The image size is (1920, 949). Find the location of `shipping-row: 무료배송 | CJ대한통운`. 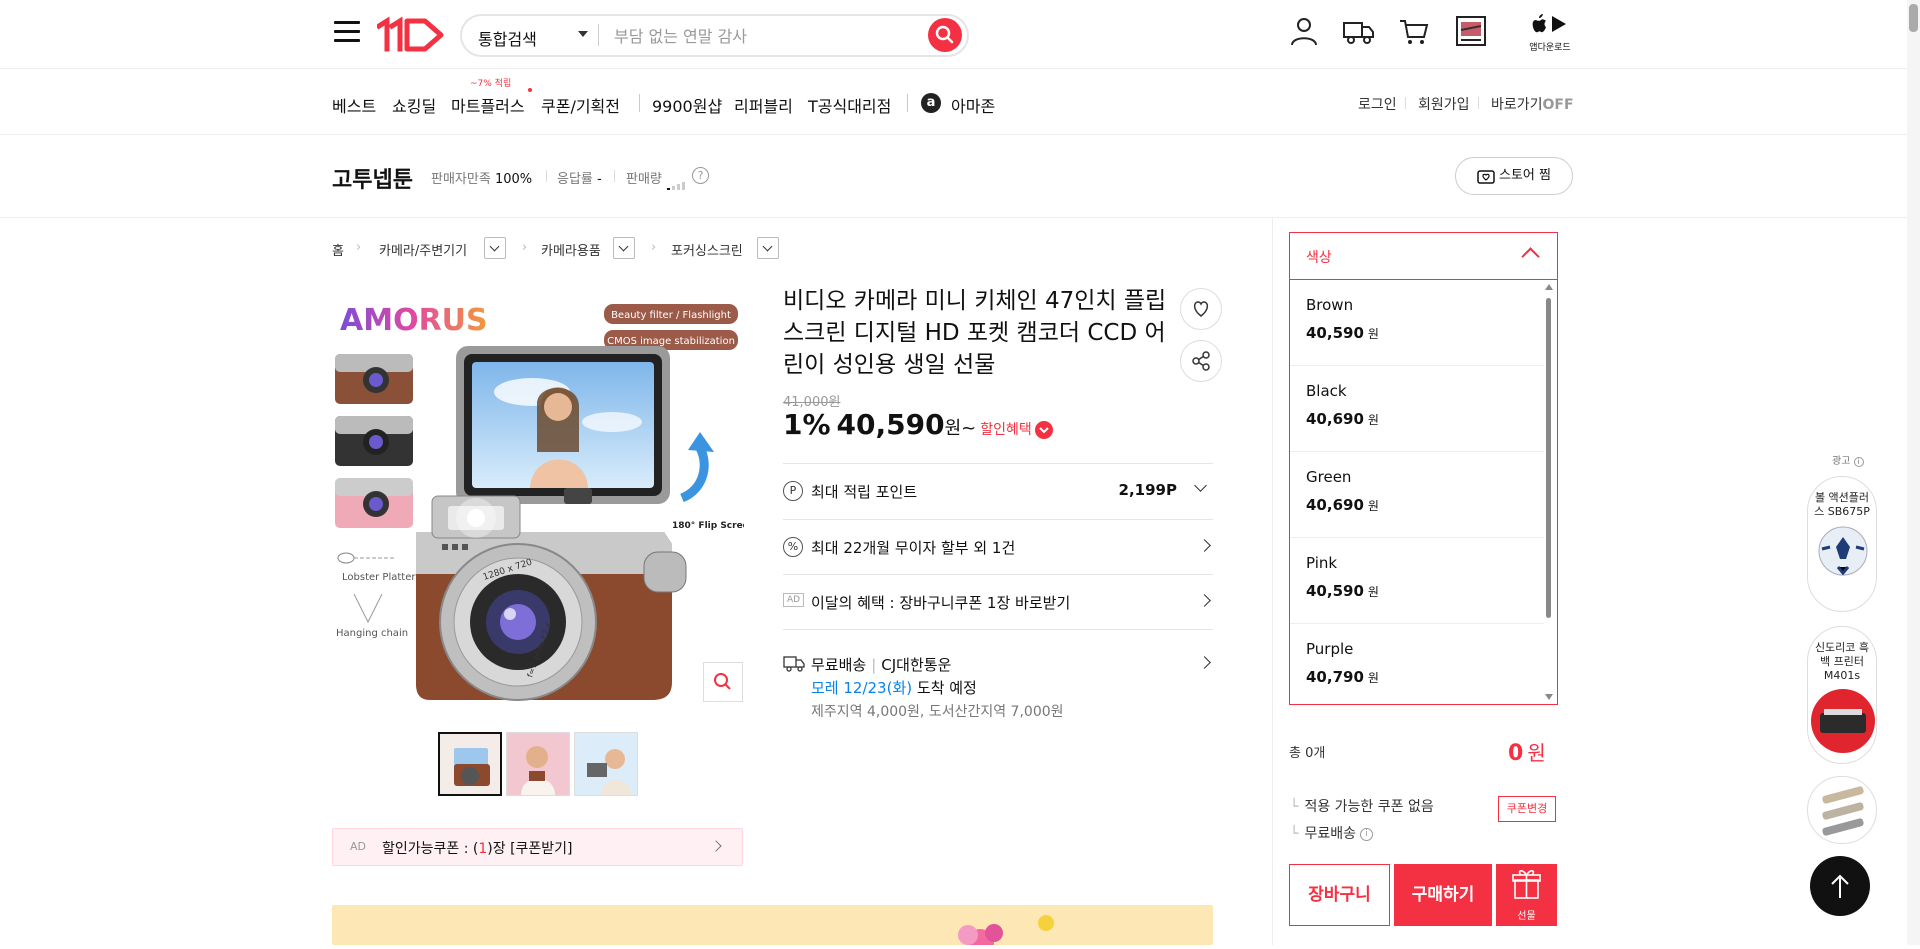

shipping-row: 무료배송 | CJ대한통운 is located at coordinates (998, 665).